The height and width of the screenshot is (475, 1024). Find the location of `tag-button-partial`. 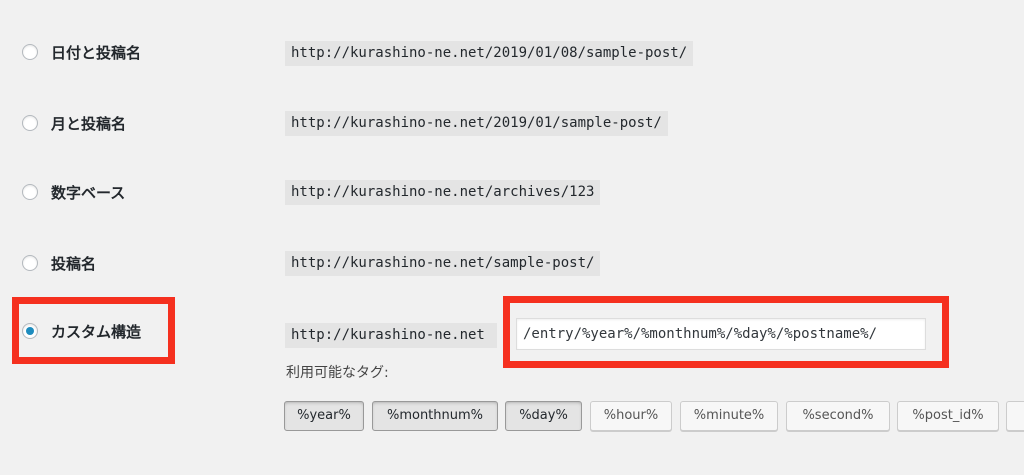

tag-button-partial is located at coordinates (1015, 416).